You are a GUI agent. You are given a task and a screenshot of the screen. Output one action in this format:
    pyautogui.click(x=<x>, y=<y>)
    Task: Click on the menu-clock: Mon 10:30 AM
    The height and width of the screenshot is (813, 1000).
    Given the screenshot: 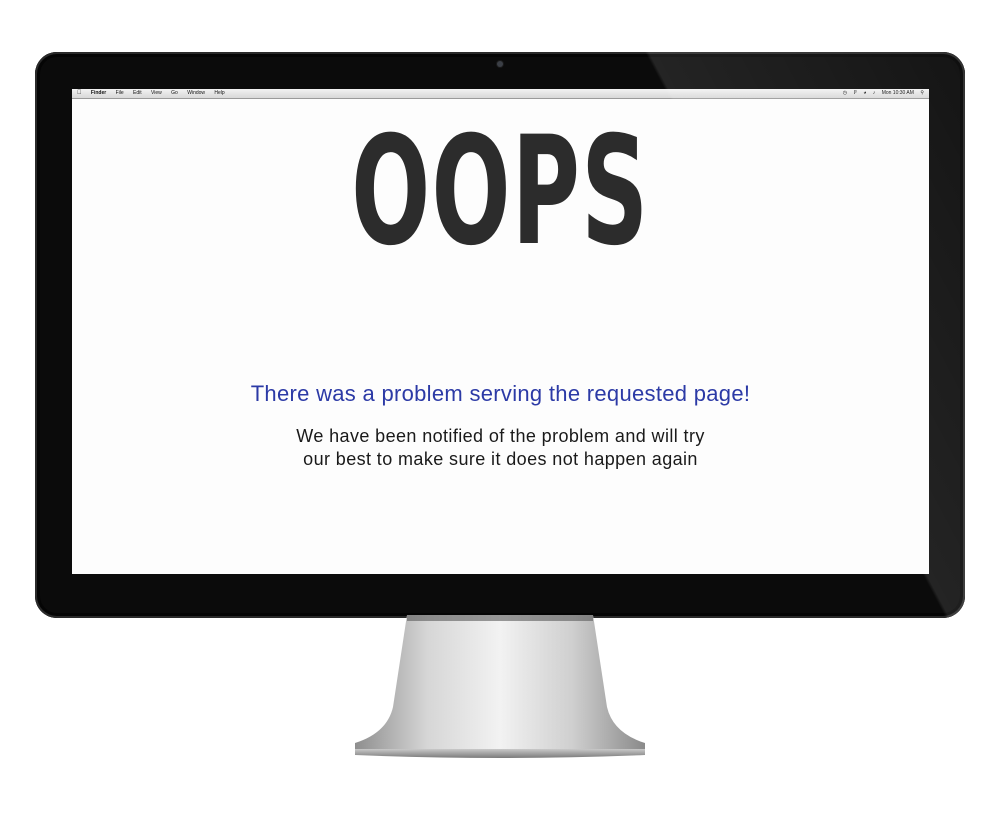 What is the action you would take?
    pyautogui.click(x=898, y=93)
    